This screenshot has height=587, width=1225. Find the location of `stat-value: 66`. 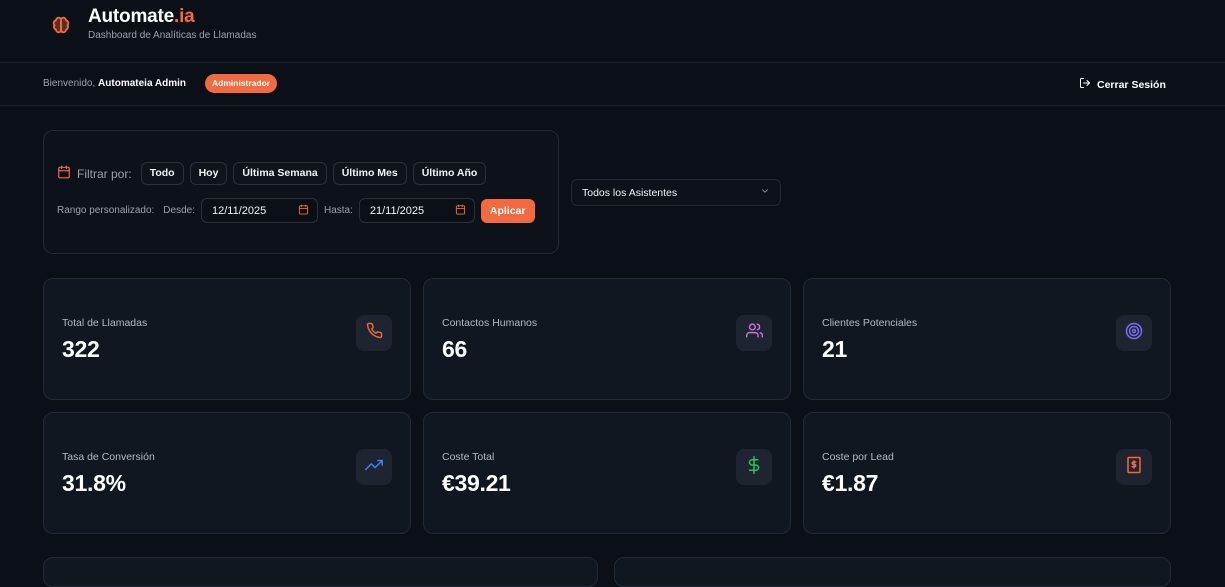

stat-value: 66 is located at coordinates (454, 349).